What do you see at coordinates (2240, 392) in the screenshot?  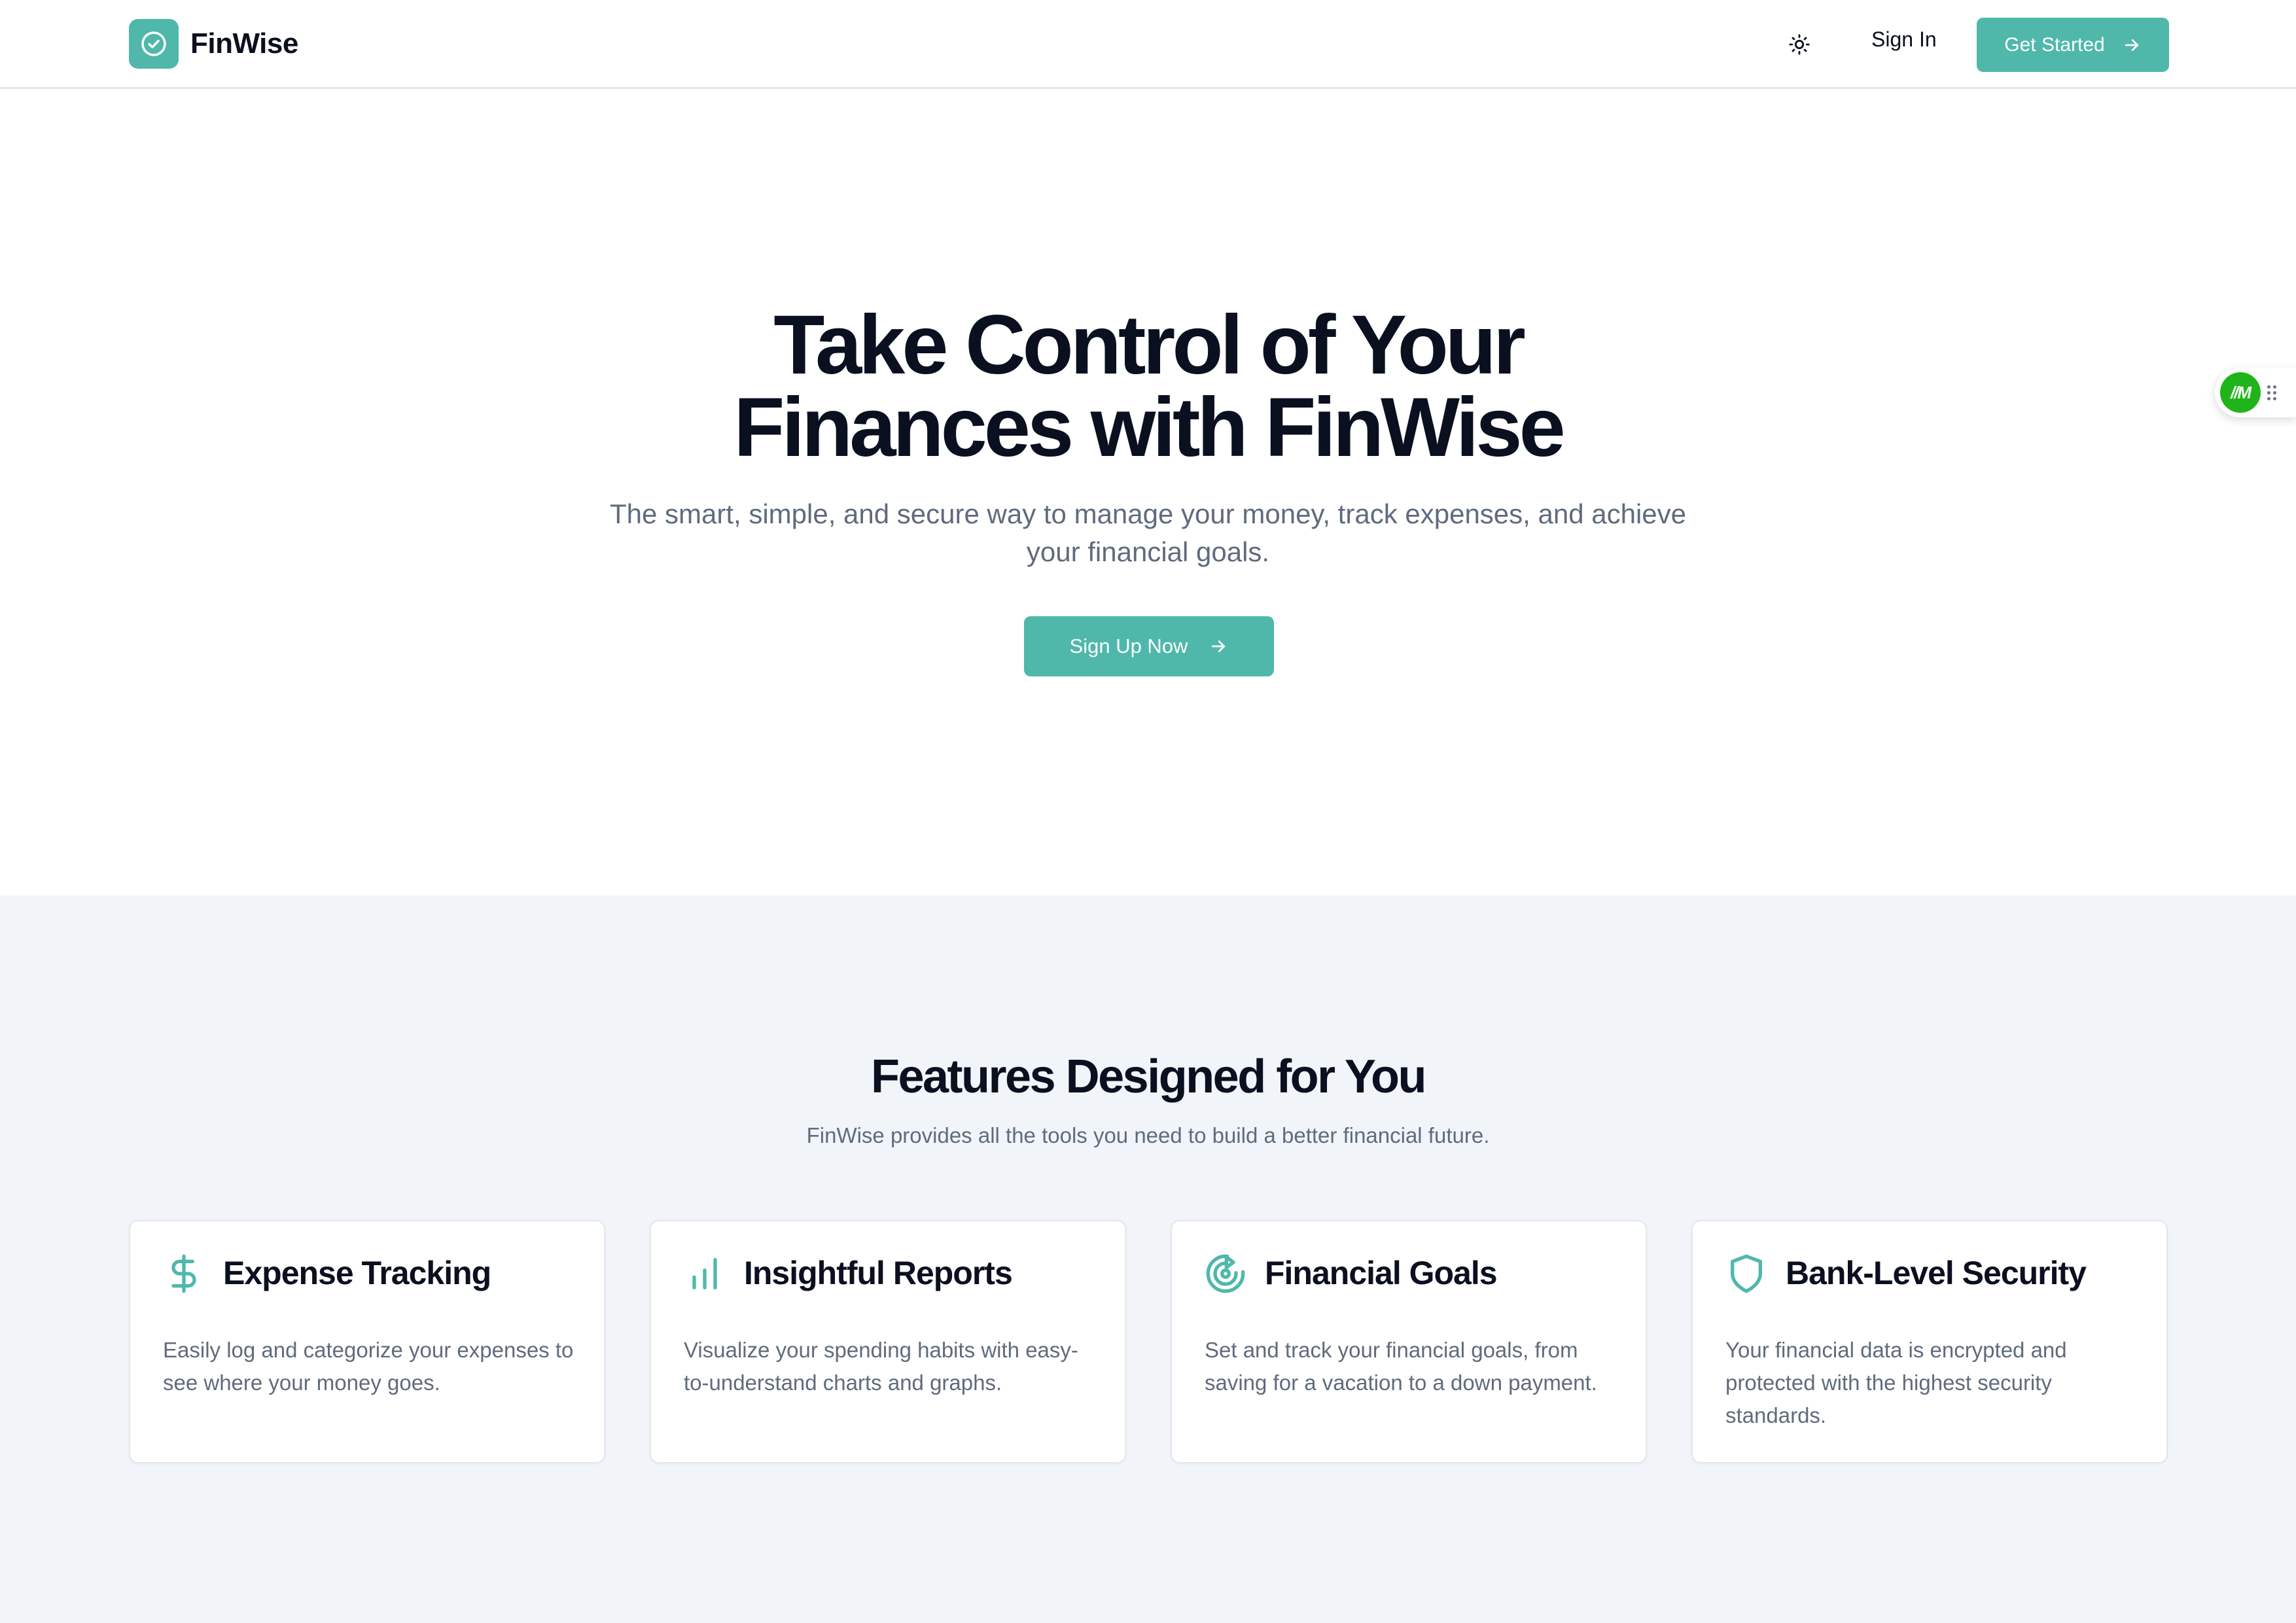 I see `assistant-badge: //M` at bounding box center [2240, 392].